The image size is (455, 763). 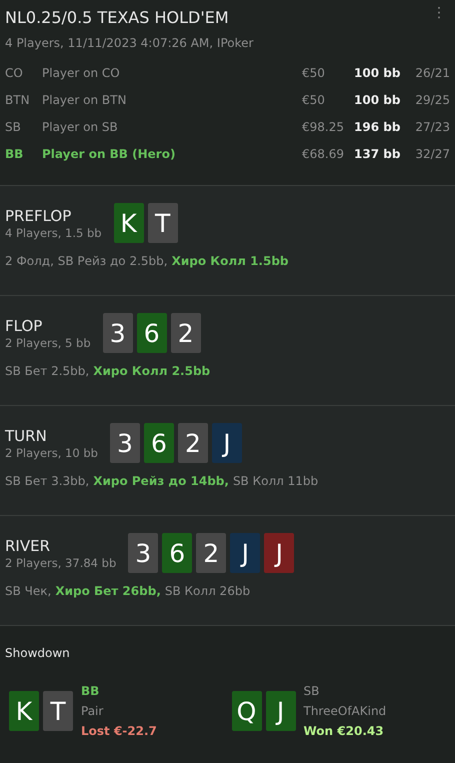 What do you see at coordinates (80, 127) in the screenshot?
I see `player-name: Player on SB` at bounding box center [80, 127].